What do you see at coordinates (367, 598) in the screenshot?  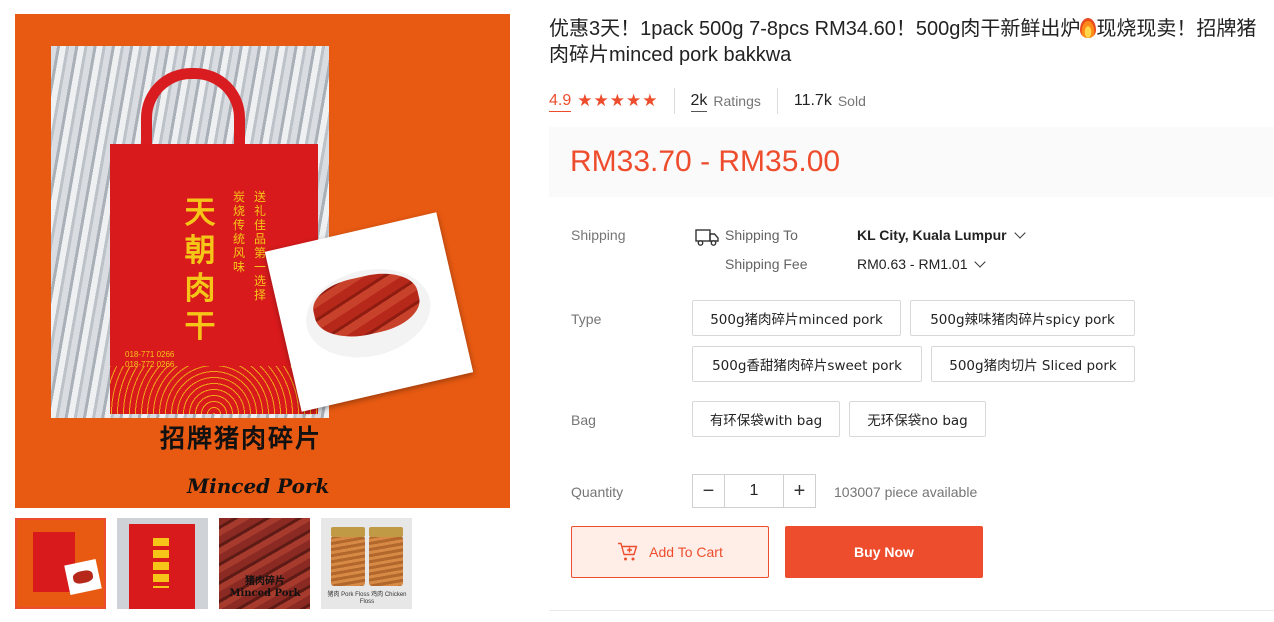 I see `thumb-label: 猪肉 Pork Floss 鸡肉 Chicken Floss` at bounding box center [367, 598].